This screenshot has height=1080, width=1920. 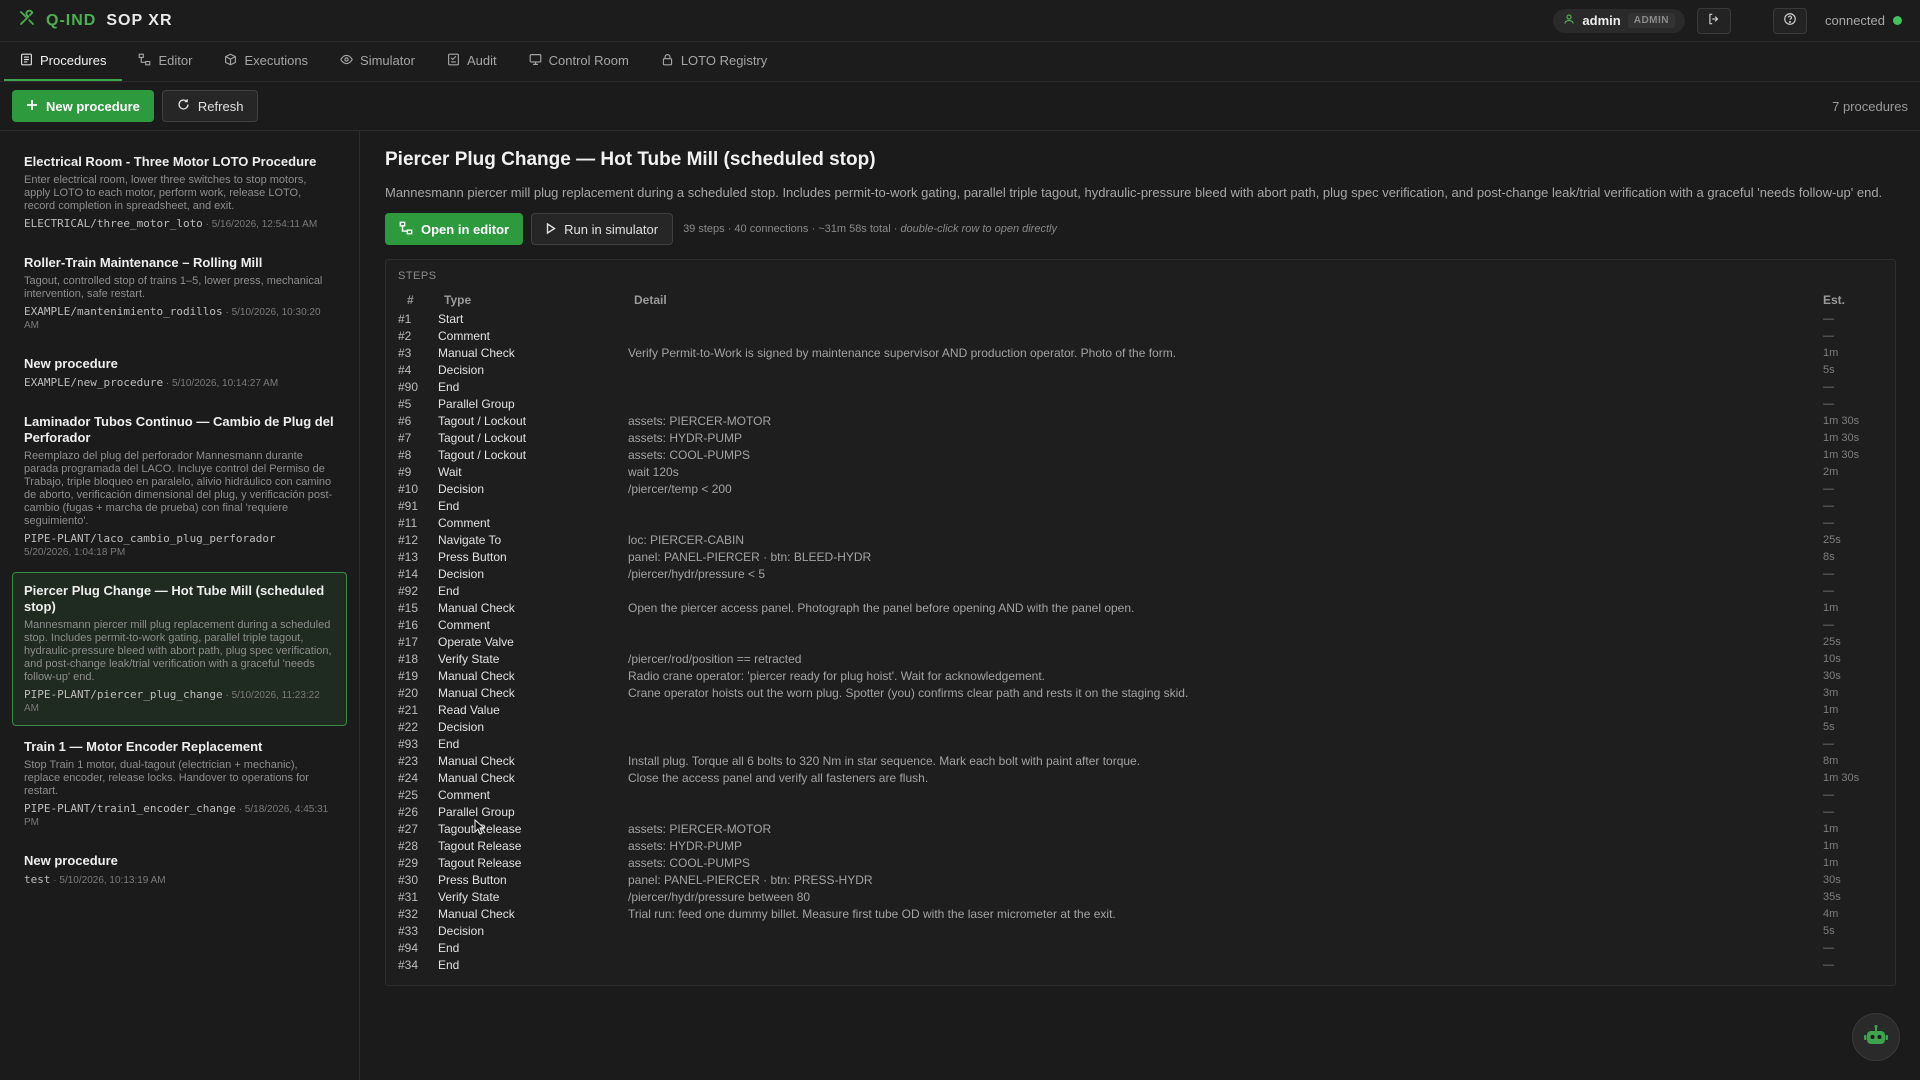 I want to click on list-icon, so click(x=26, y=61).